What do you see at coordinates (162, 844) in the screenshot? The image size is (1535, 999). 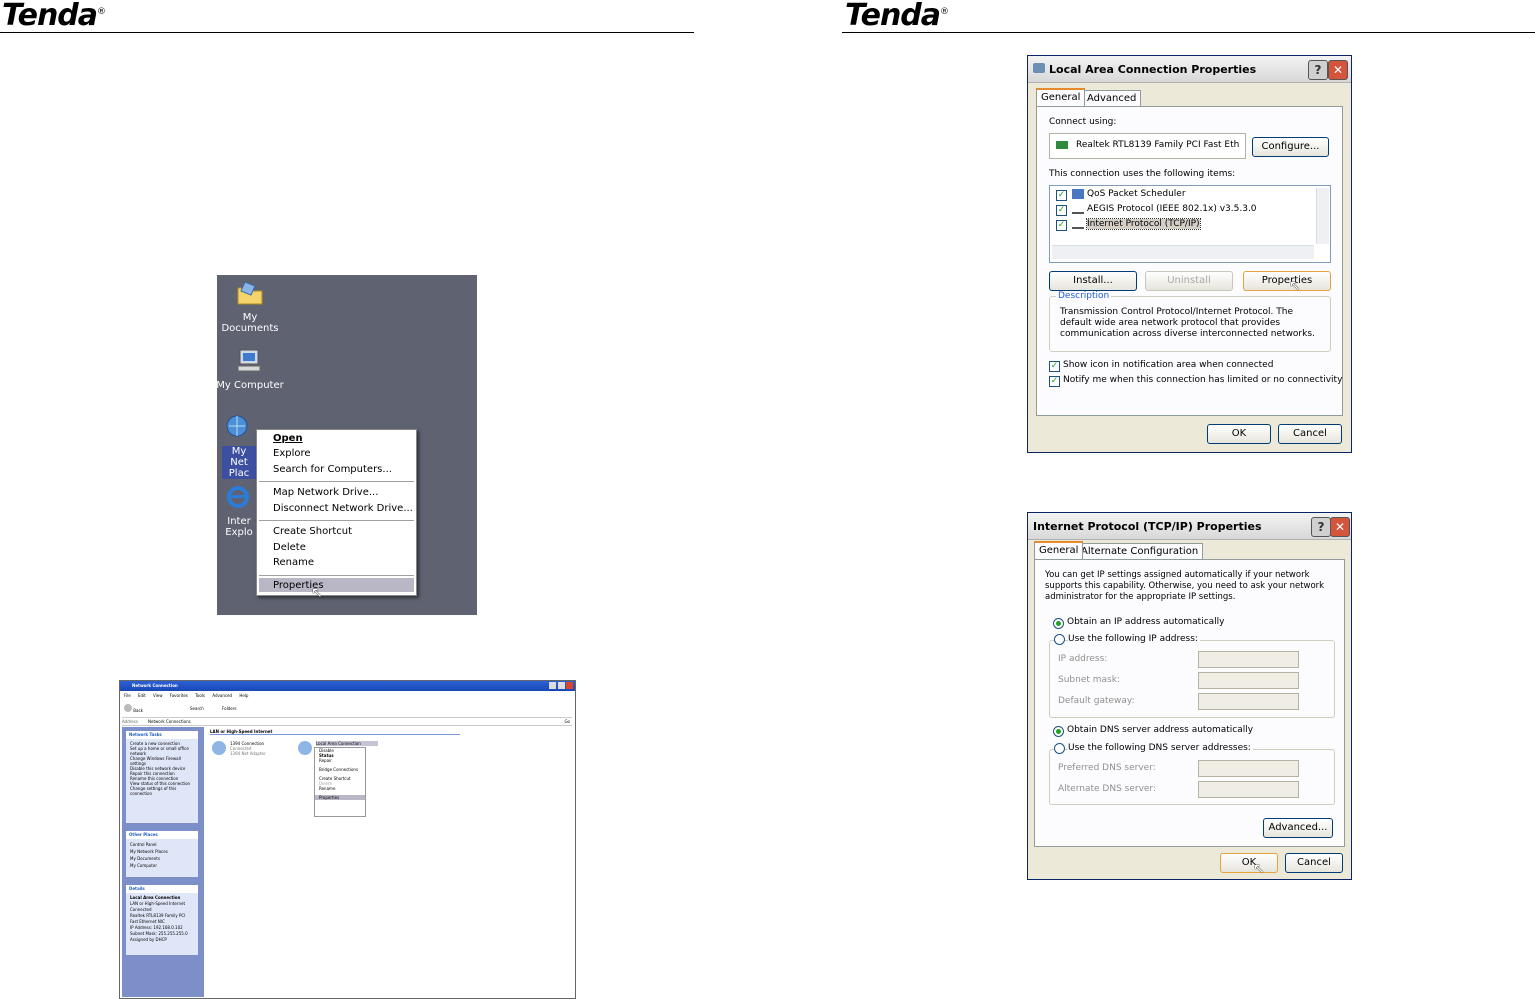 I see `place-link: Control Panel` at bounding box center [162, 844].